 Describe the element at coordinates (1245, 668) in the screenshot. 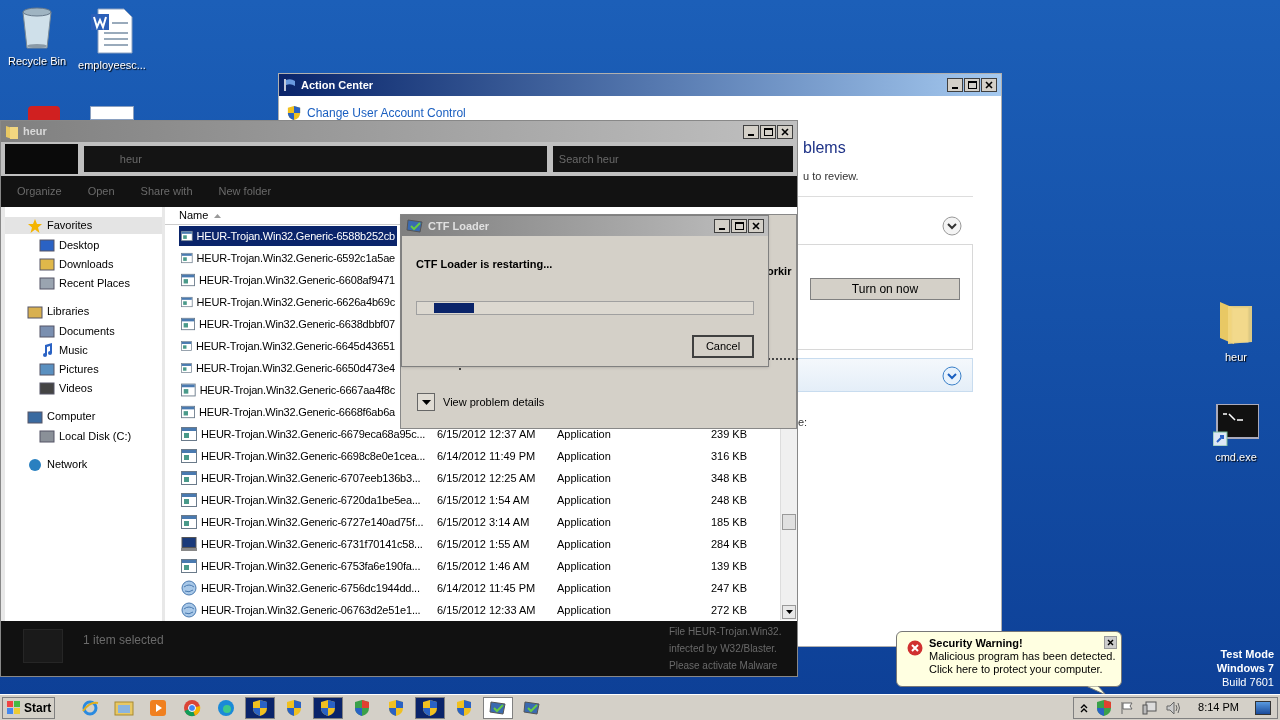

I see `os-notice-text: Windows 7` at that location.